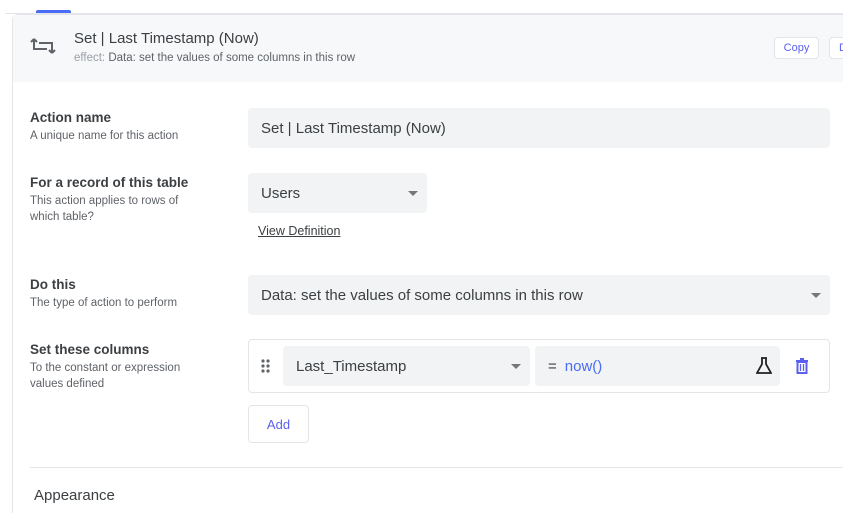  Describe the element at coordinates (351, 366) in the screenshot. I see `column-select-value: Last_Timestamp` at that location.